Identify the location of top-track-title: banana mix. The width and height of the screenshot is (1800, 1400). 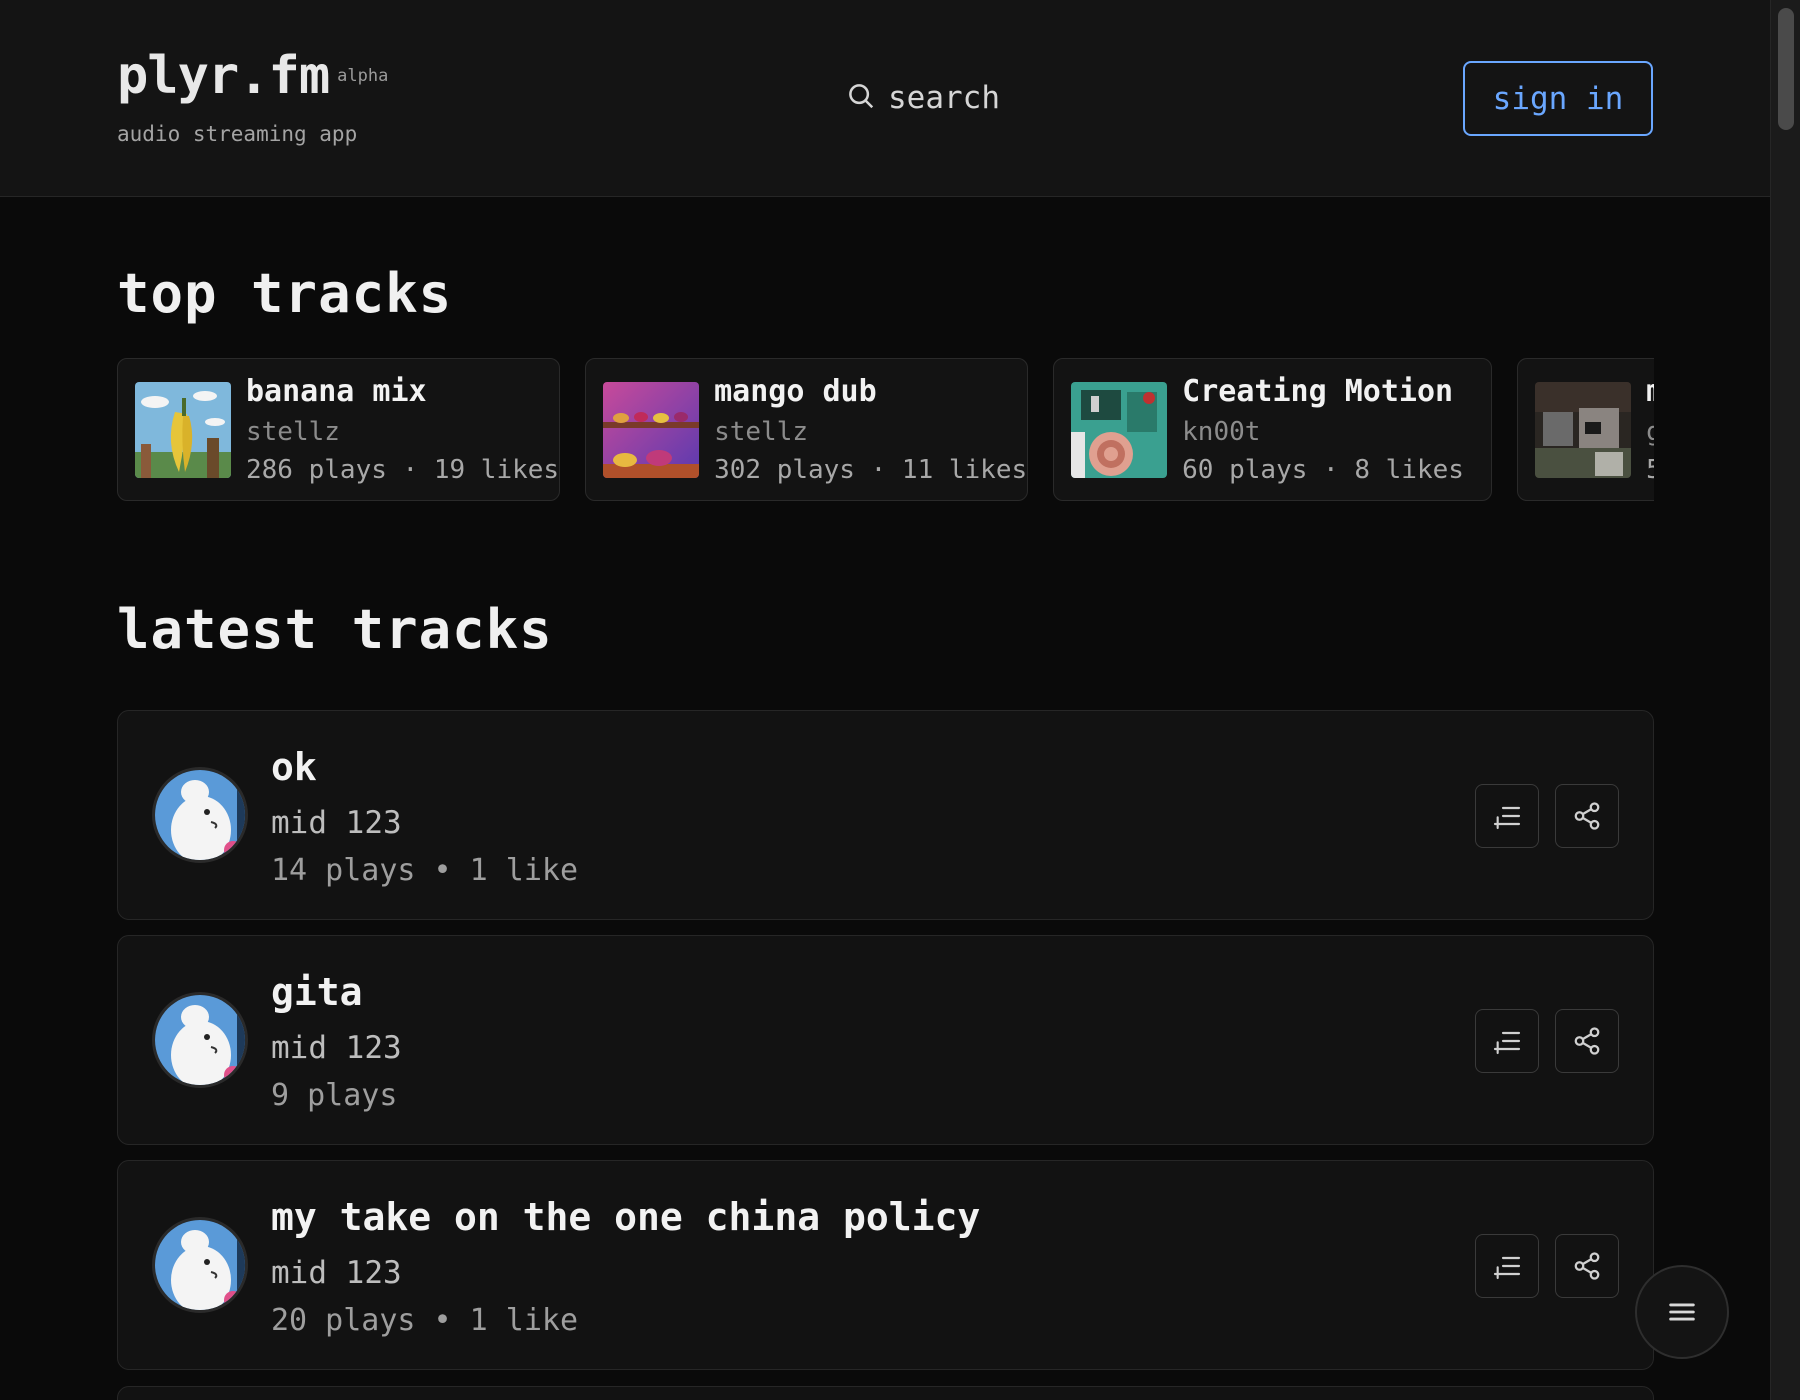
(402, 391).